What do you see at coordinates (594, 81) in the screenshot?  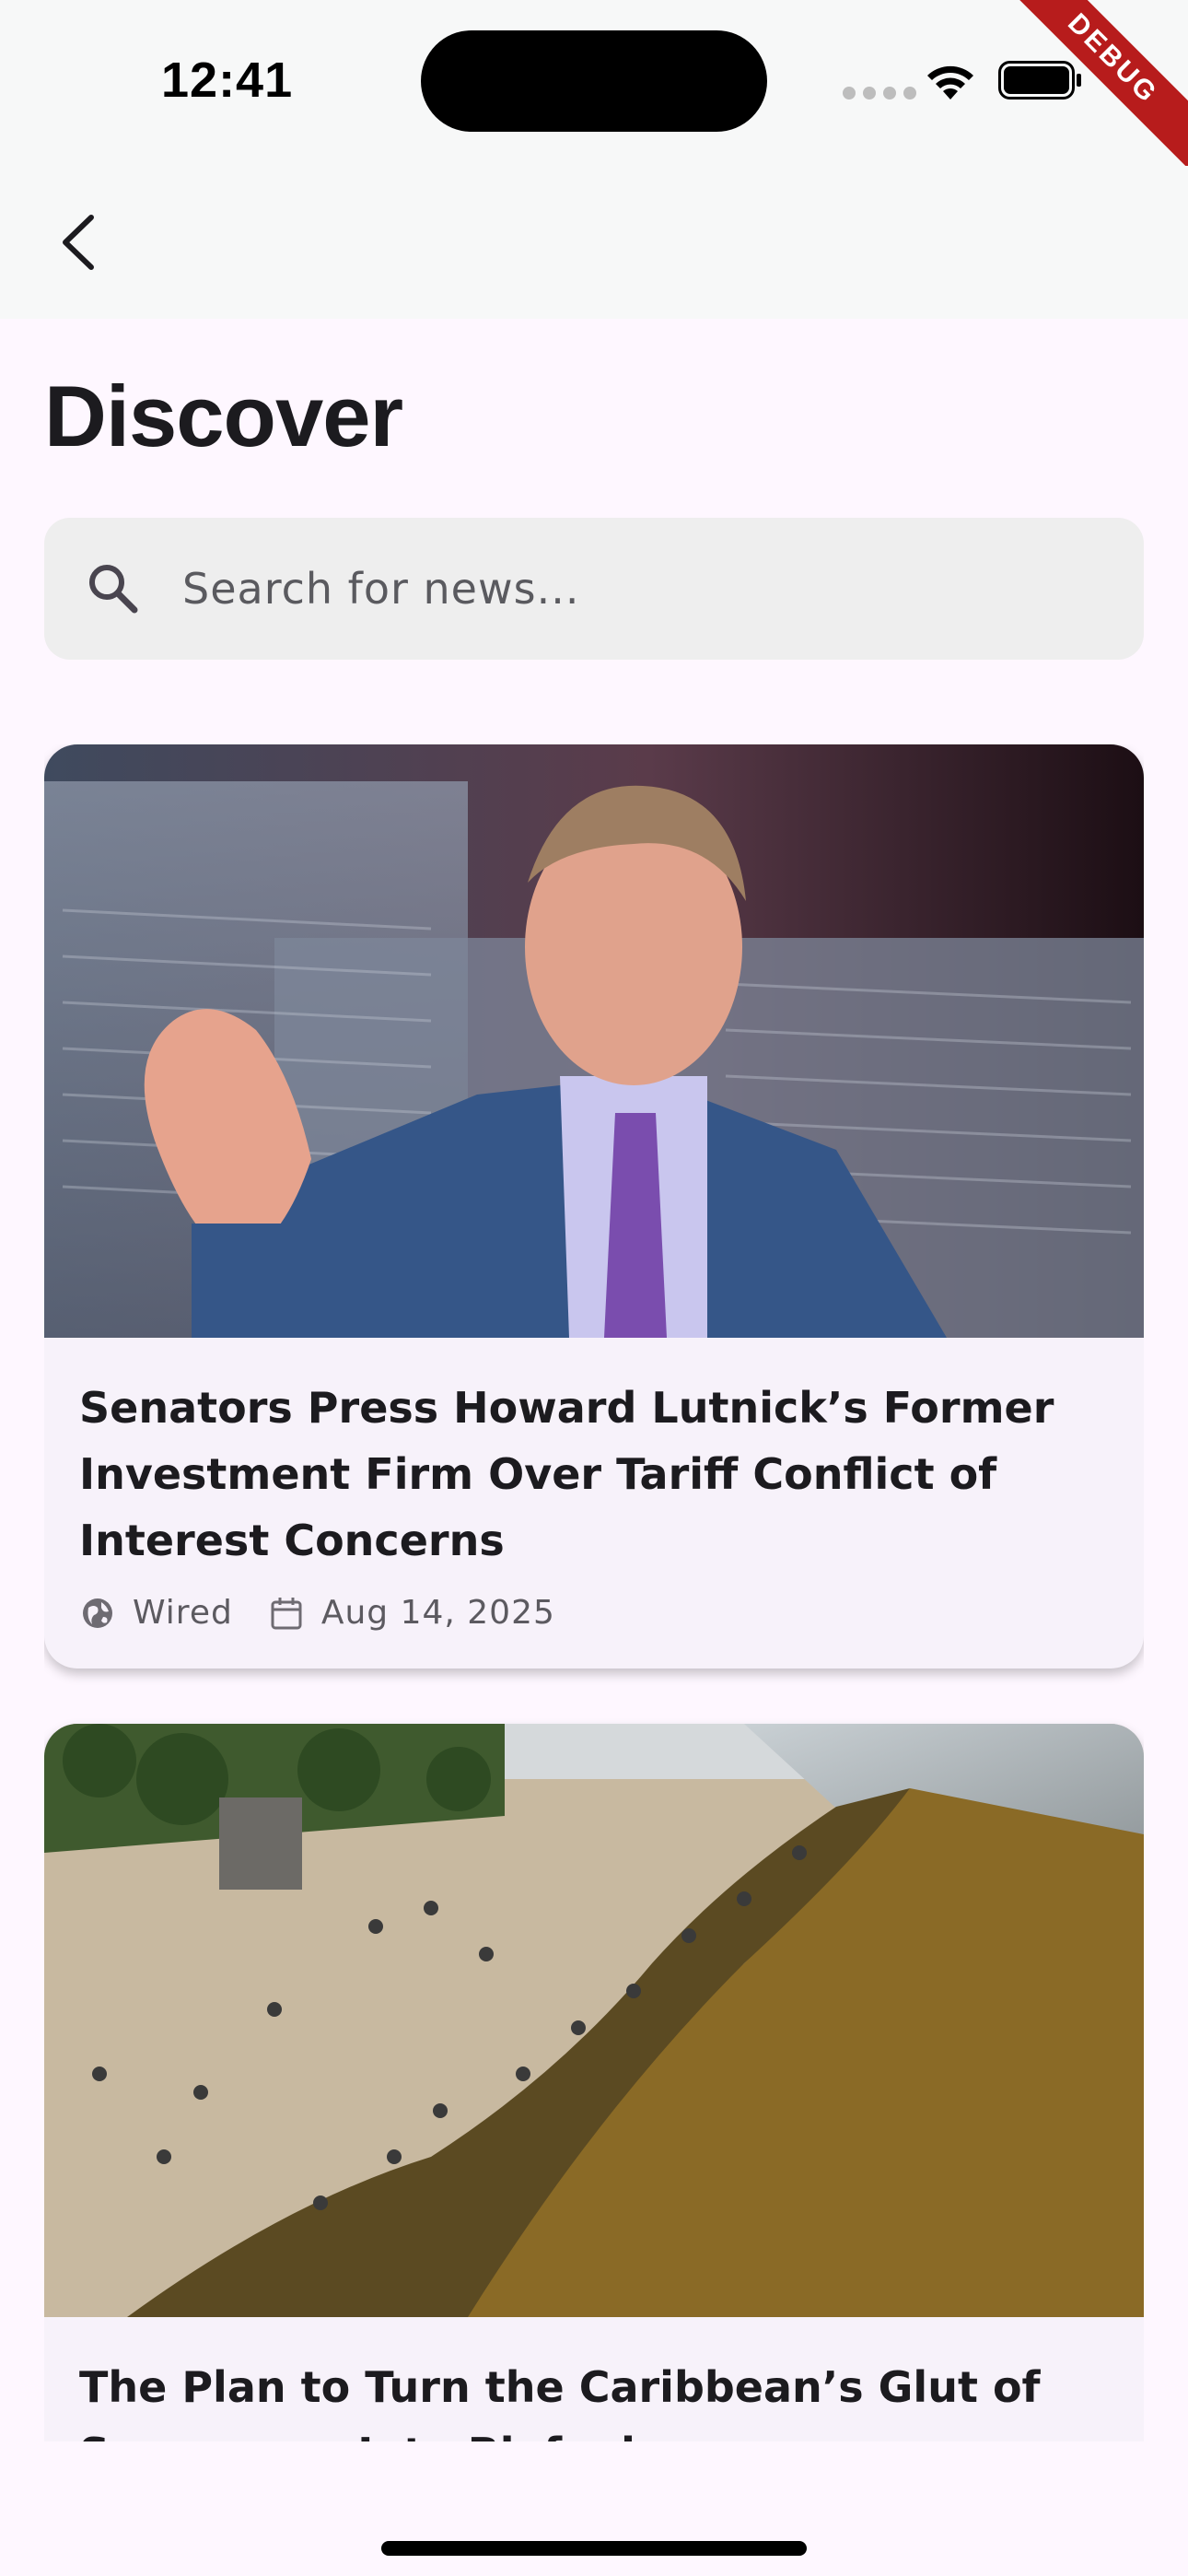 I see `dynamic-island` at bounding box center [594, 81].